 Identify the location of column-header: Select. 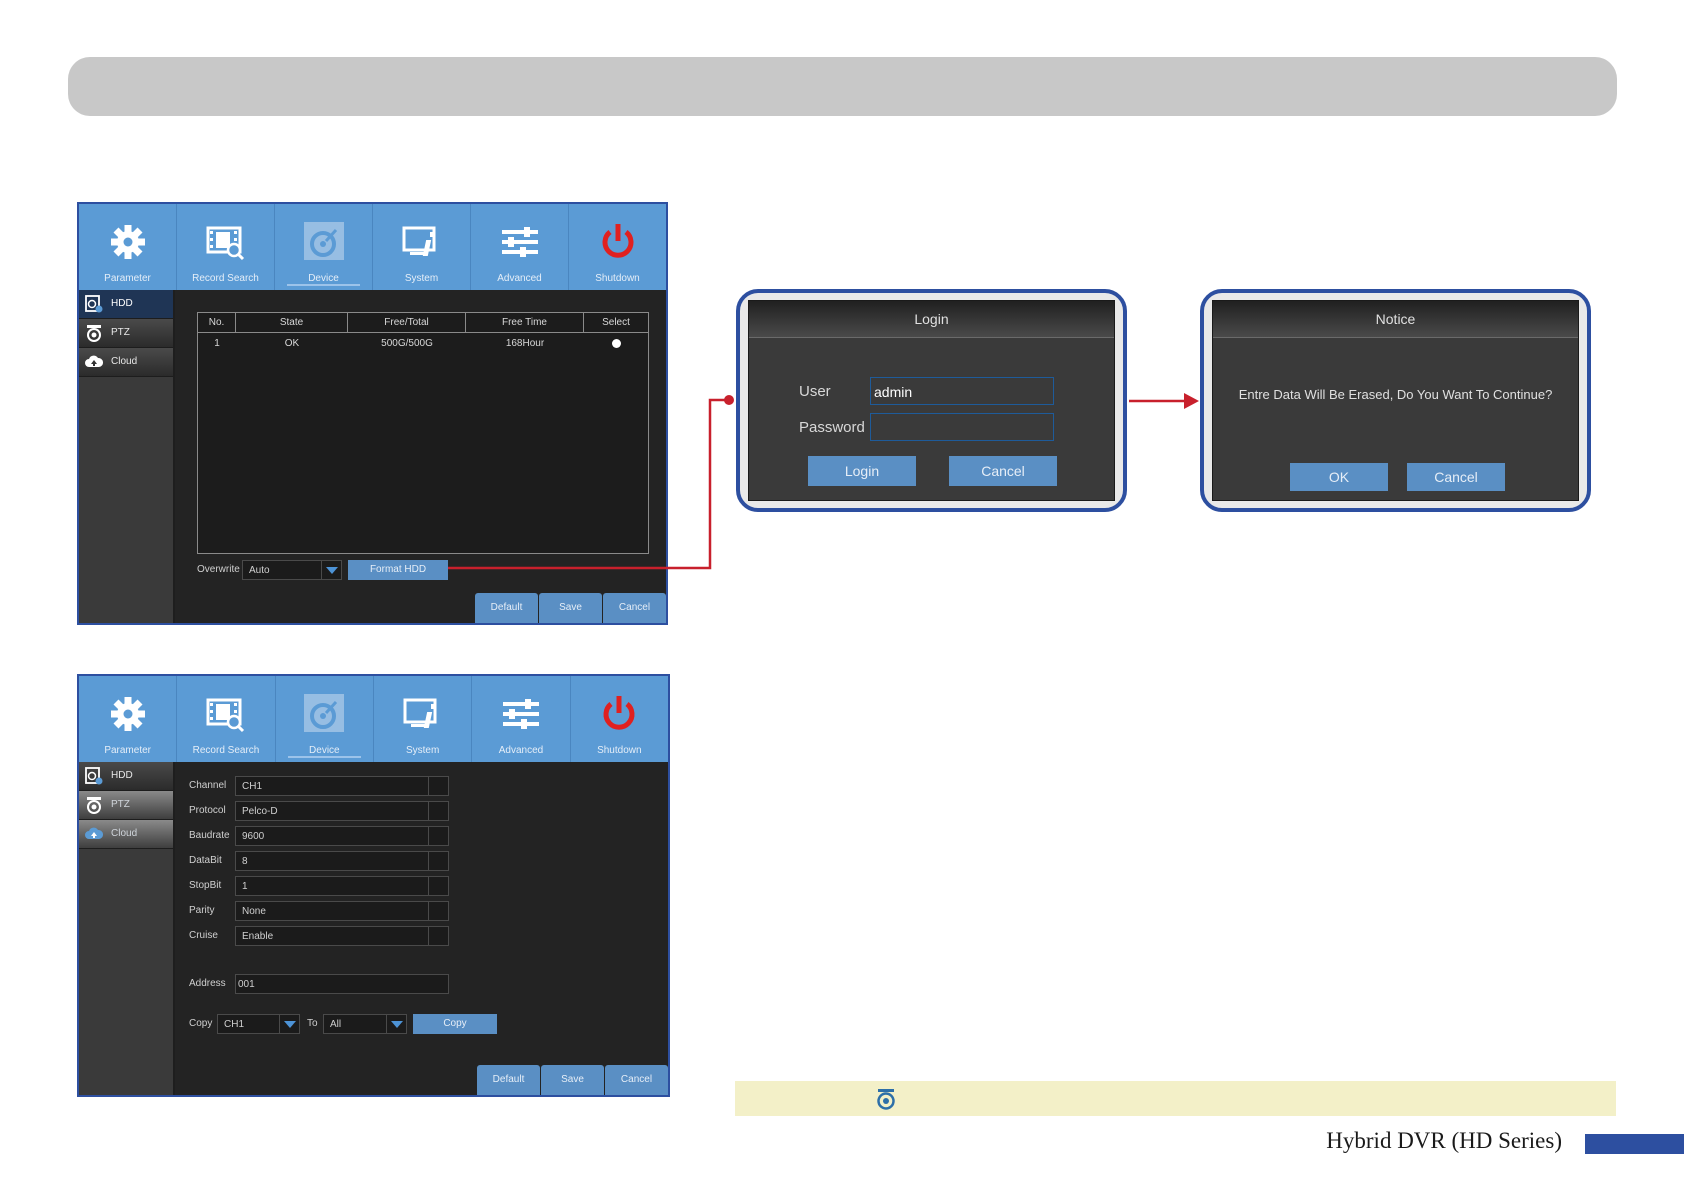
(616, 322).